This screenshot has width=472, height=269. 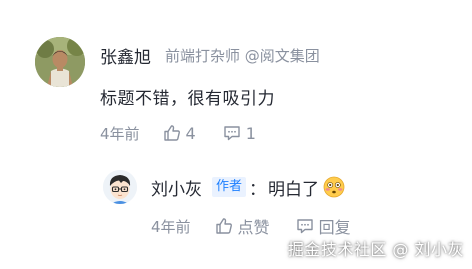 I want to click on user-photo-avatar-icon, so click(x=60, y=62).